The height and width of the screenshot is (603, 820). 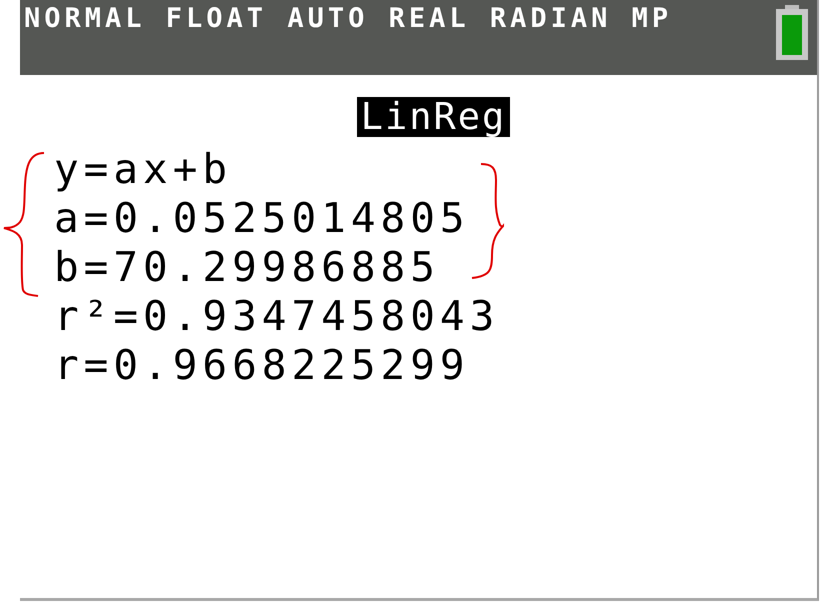 I want to click on result-line: r=0.9668225299, so click(x=262, y=365).